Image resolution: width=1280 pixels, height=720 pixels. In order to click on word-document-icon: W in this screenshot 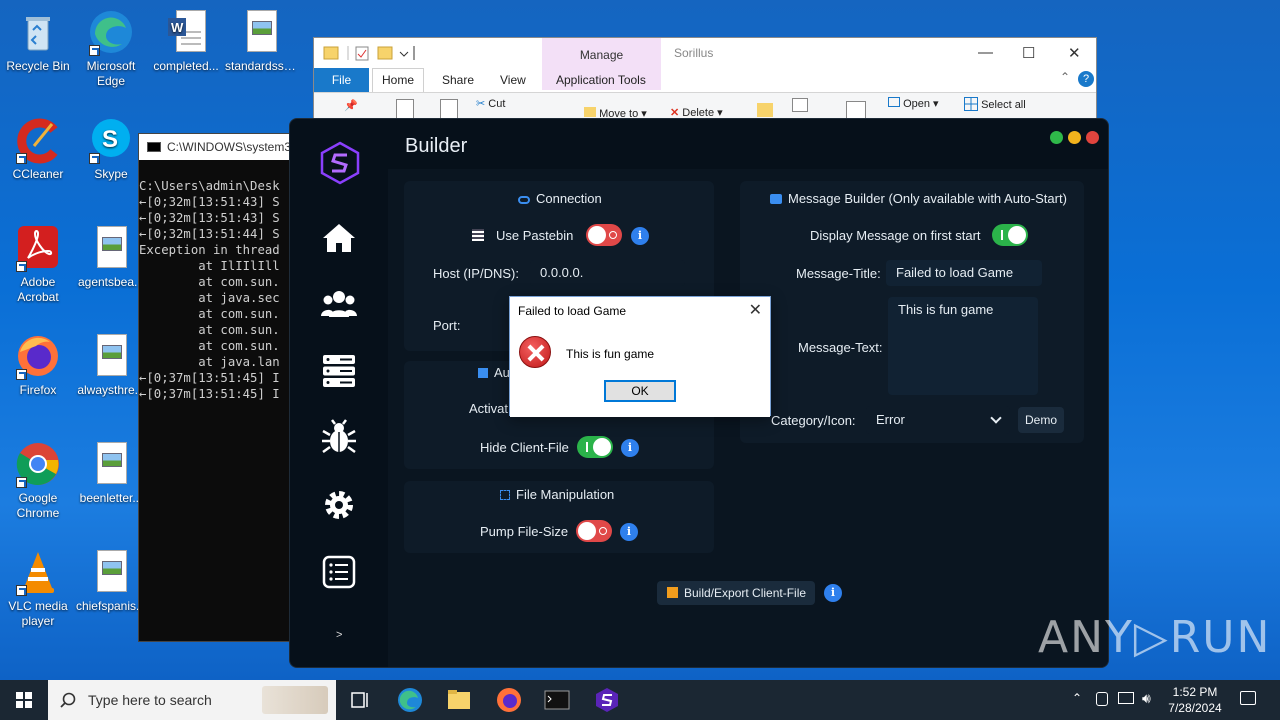, I will do `click(186, 32)`.